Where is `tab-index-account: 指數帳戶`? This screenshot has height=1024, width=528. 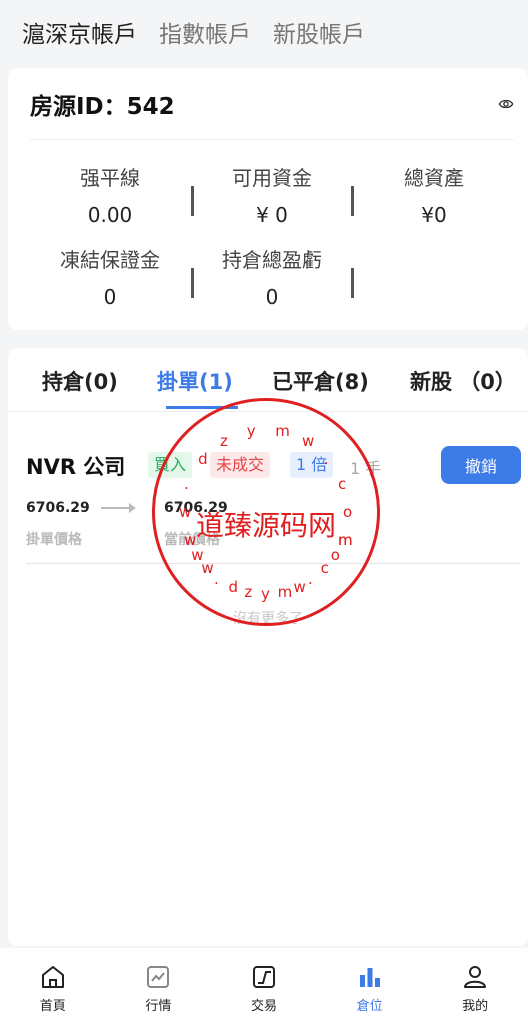 tab-index-account: 指數帳戶 is located at coordinates (205, 32).